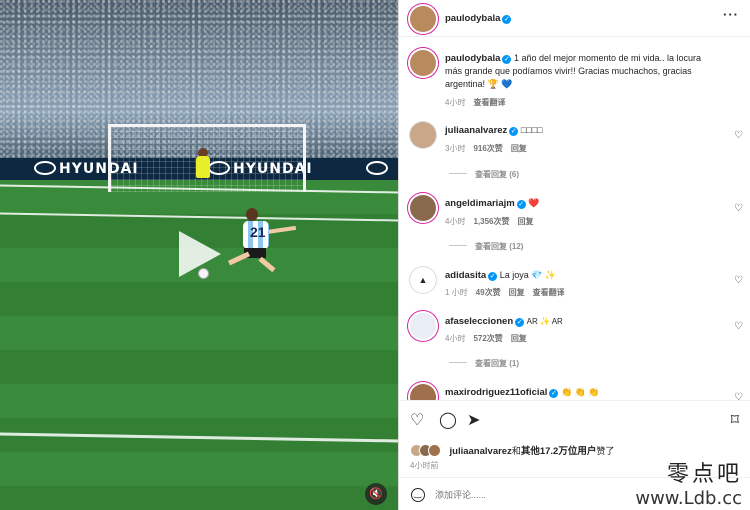  I want to click on speaker-muted-icon: 🔇, so click(376, 494).